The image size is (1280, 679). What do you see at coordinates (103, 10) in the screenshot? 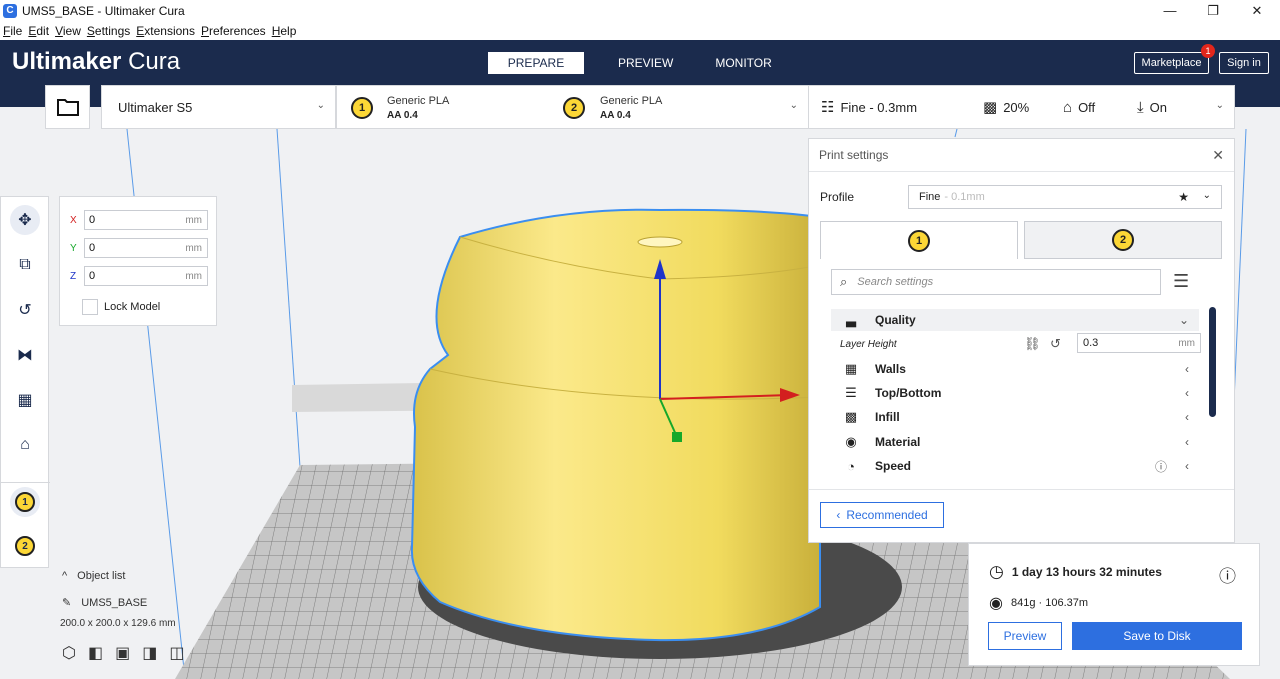
I see `window-title: UMS5_BASE - Ultimaker Cura` at bounding box center [103, 10].